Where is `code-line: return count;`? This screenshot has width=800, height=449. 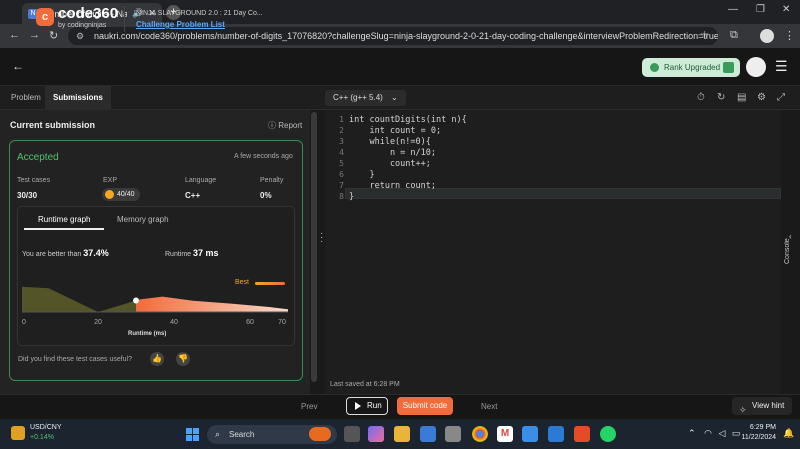
code-line: return count; is located at coordinates (392, 186).